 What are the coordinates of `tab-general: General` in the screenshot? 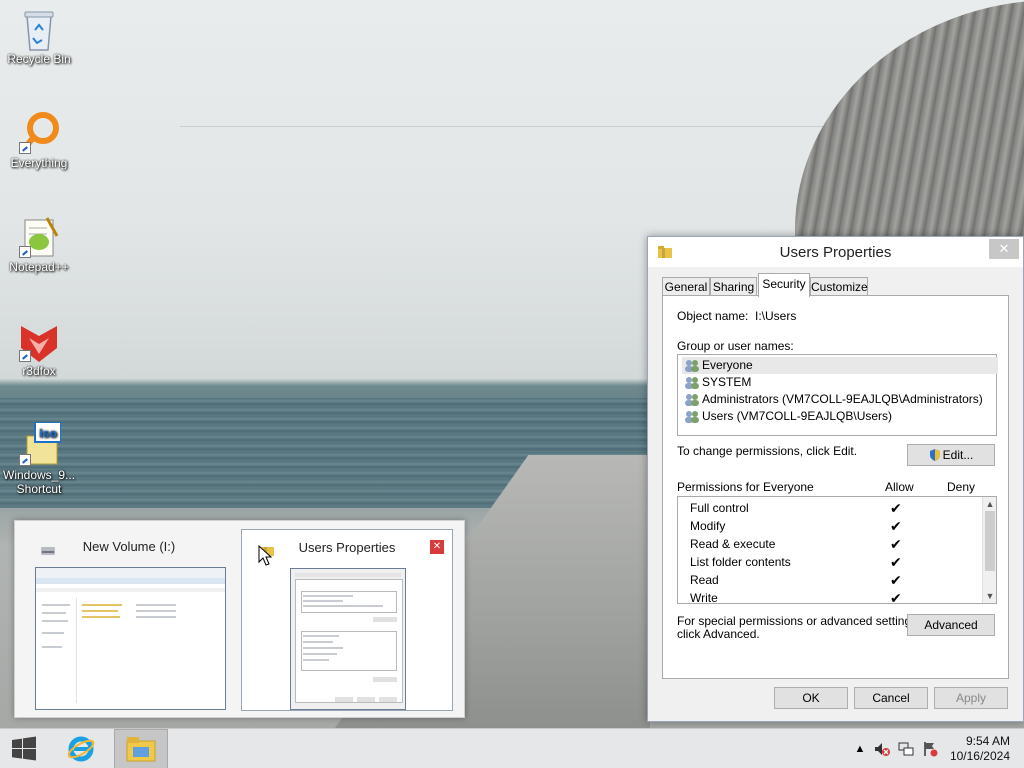 It's located at (686, 286).